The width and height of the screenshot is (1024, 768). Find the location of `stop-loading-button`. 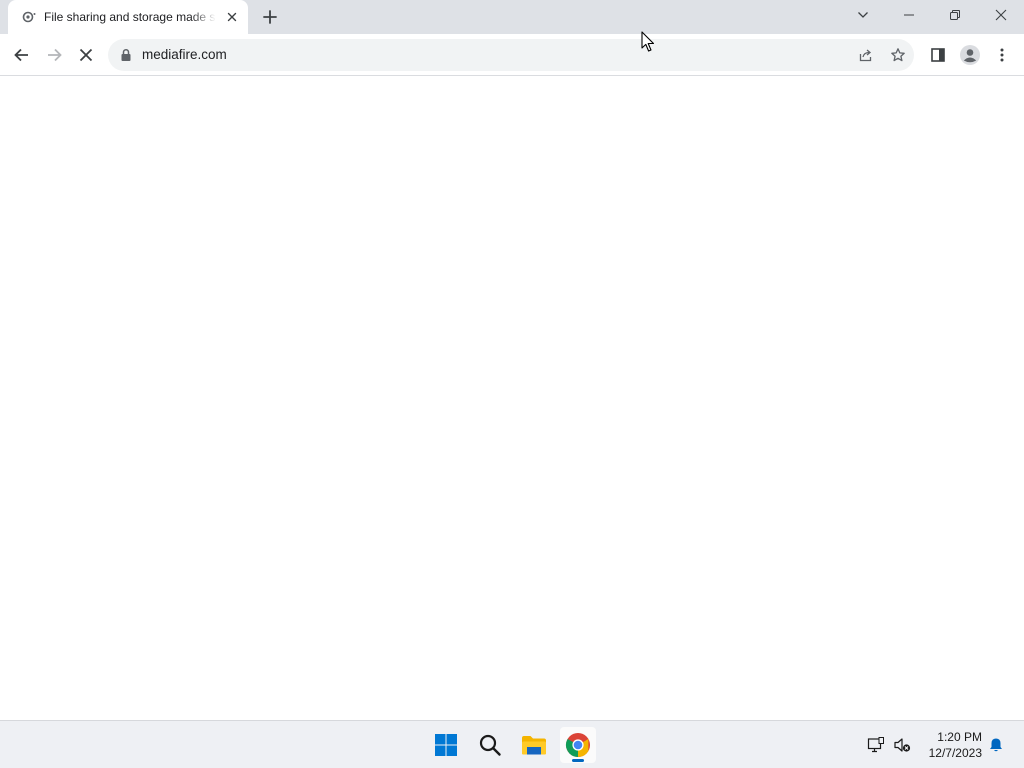

stop-loading-button is located at coordinates (86, 55).